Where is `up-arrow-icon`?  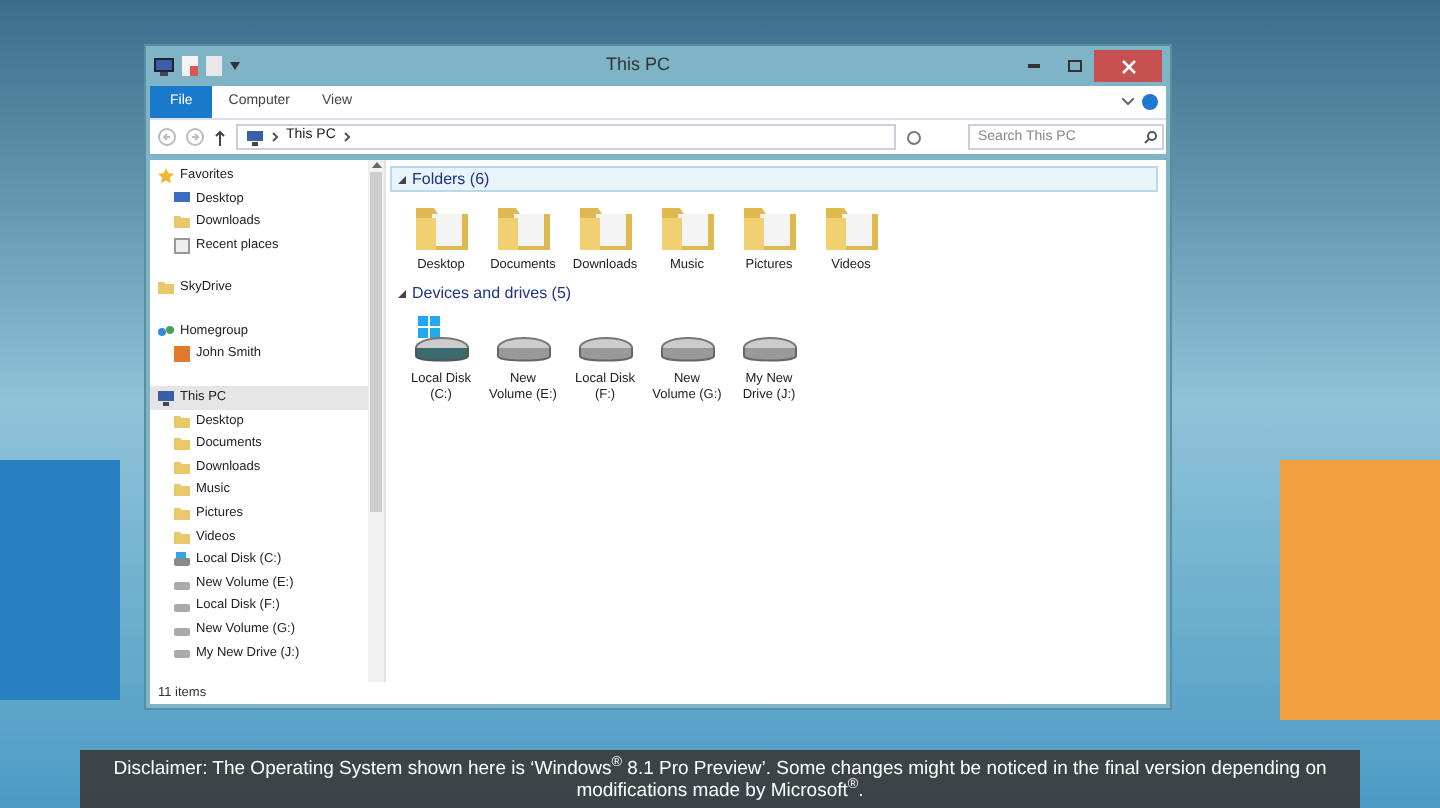
up-arrow-icon is located at coordinates (220, 137).